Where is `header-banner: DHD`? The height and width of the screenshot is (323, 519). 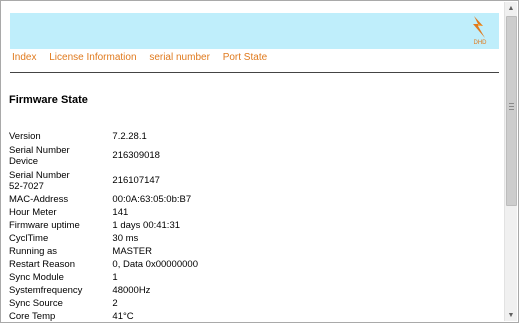
header-banner: DHD is located at coordinates (254, 31).